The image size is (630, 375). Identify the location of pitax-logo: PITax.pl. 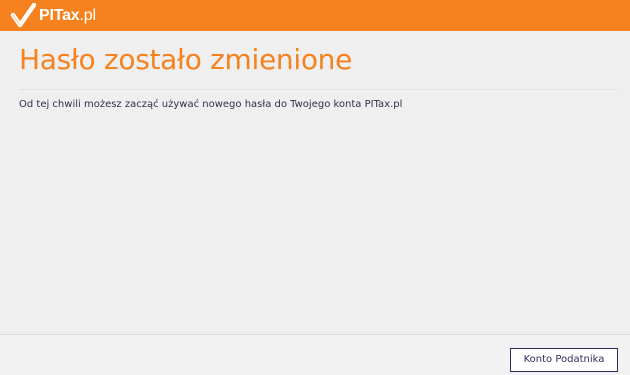
(53, 16).